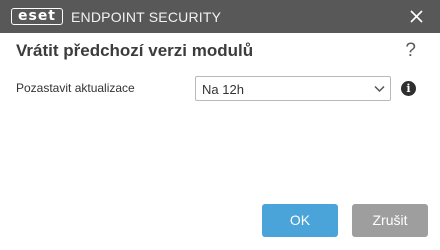  What do you see at coordinates (223, 89) in the screenshot?
I see `pause-updates-value: Na 12h` at bounding box center [223, 89].